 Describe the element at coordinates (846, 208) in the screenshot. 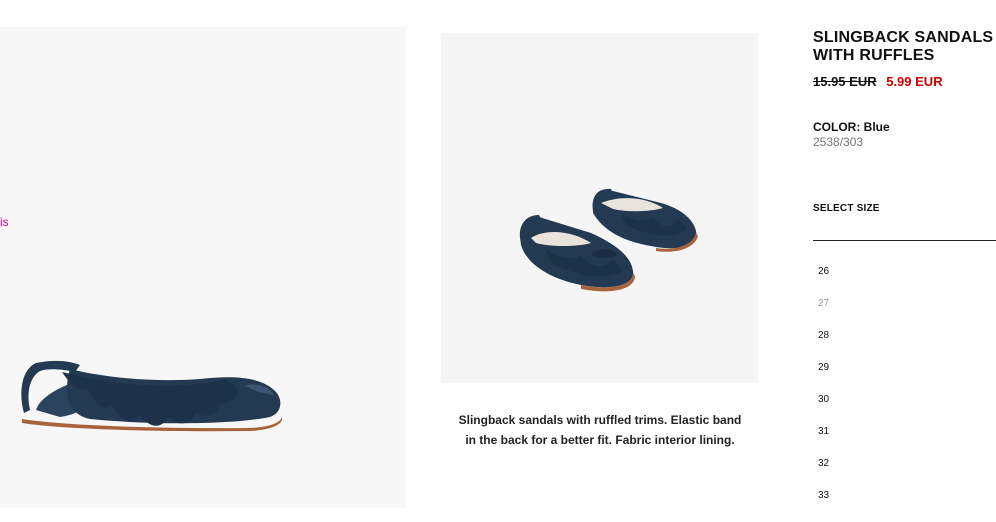

I see `select-size-label: SELECT SIZE` at that location.